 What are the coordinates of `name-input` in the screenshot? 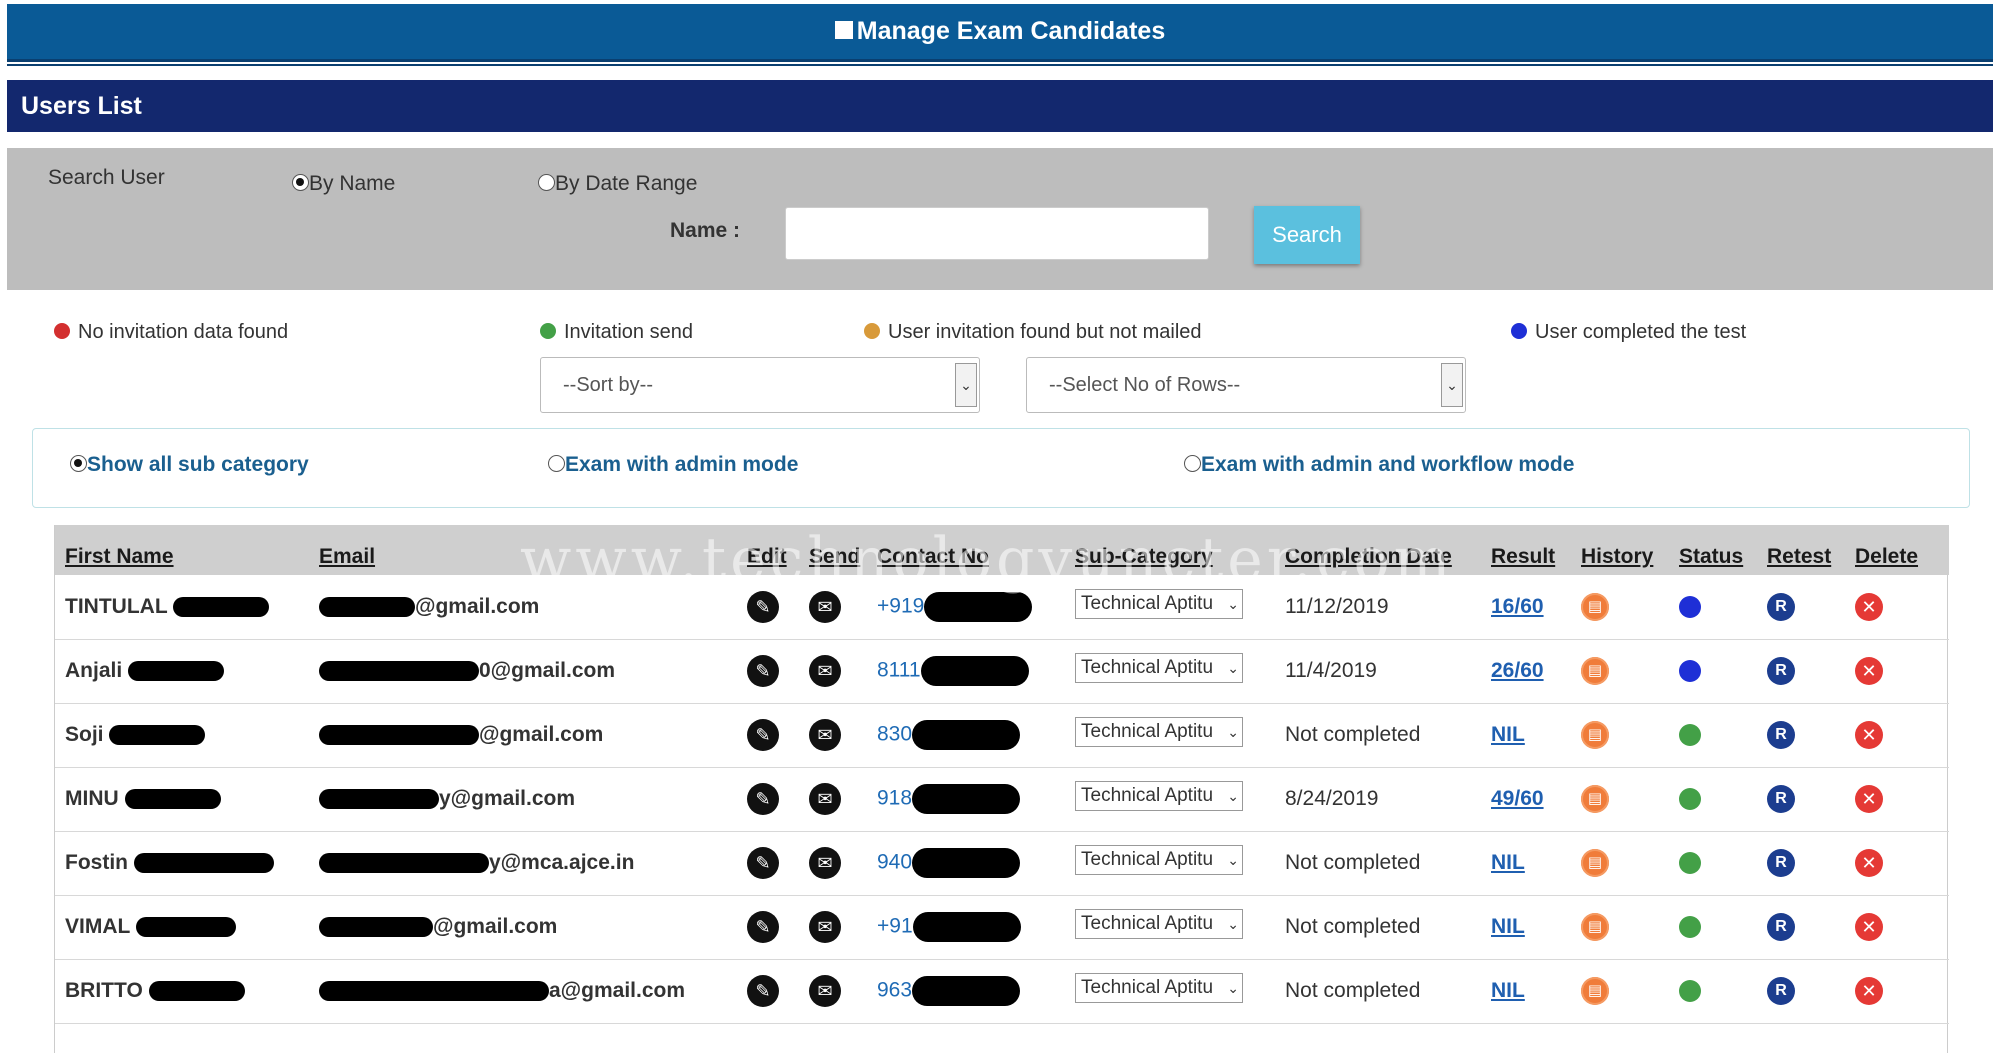 It's located at (997, 233).